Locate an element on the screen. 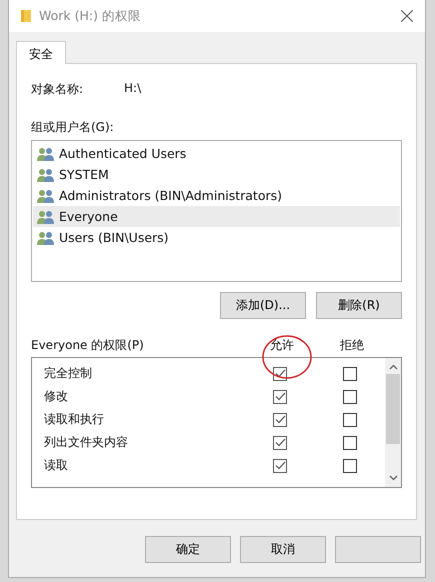  ok-button: 确定 is located at coordinates (188, 549).